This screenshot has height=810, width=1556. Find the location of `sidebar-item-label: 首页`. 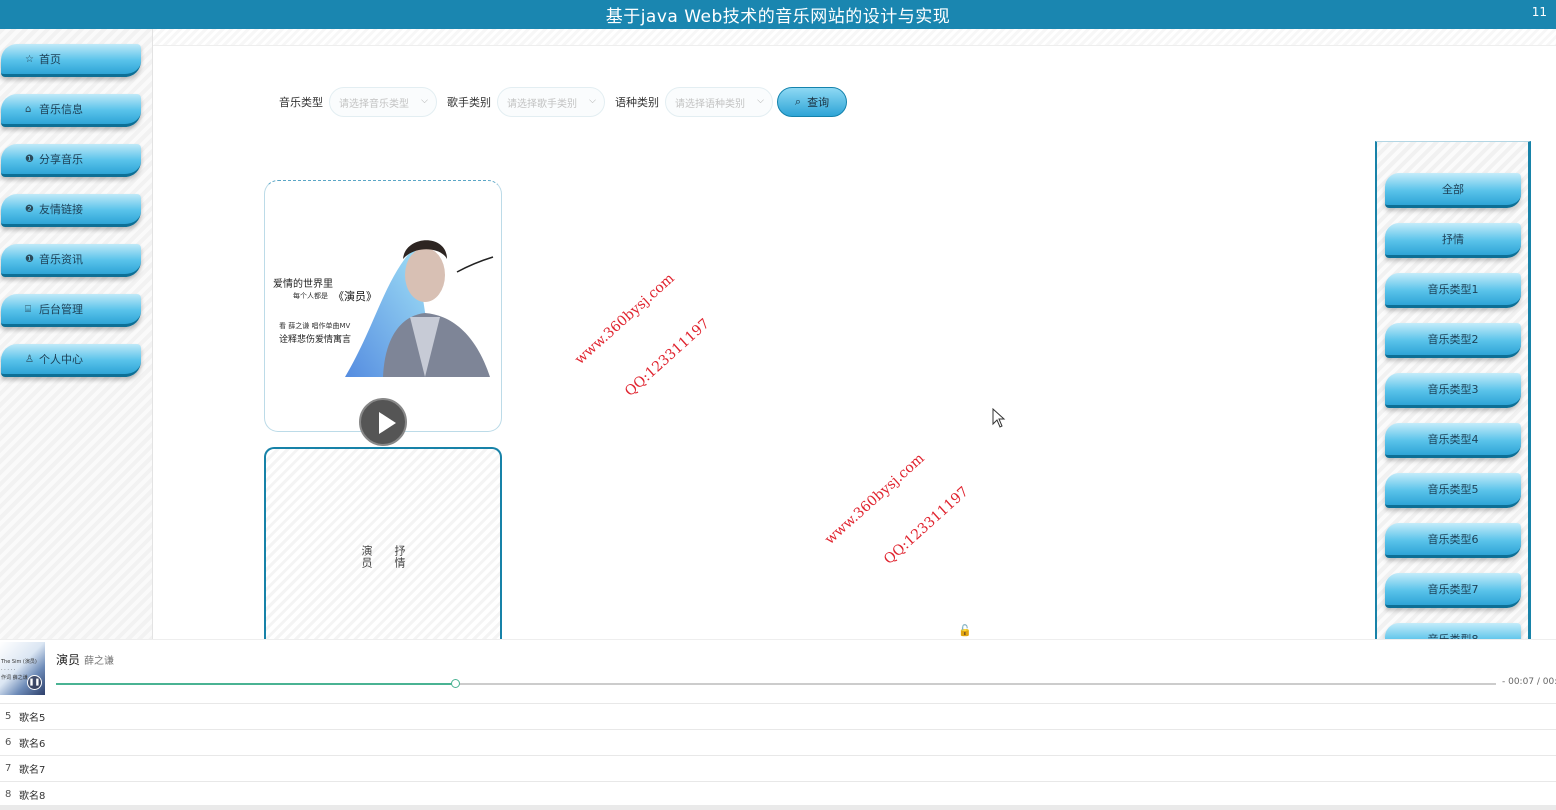

sidebar-item-label: 首页 is located at coordinates (50, 59).